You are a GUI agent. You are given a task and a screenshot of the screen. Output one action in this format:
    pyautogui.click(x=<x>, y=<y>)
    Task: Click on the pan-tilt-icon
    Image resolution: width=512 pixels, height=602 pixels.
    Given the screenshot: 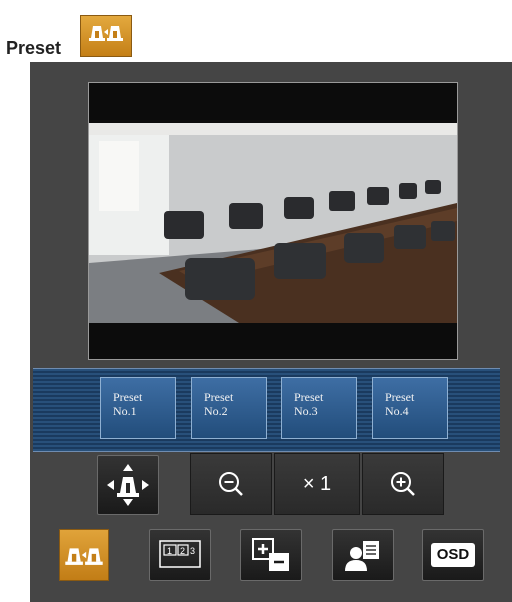 What is the action you would take?
    pyautogui.click(x=128, y=485)
    